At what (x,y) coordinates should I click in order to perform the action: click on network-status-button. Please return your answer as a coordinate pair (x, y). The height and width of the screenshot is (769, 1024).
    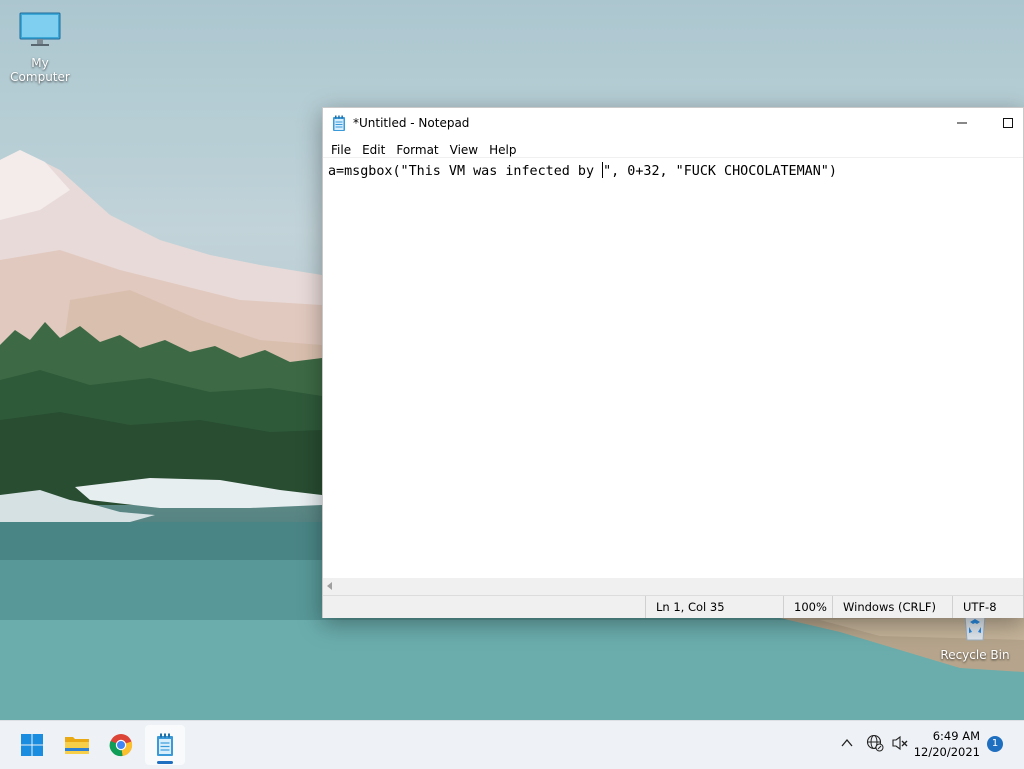
    Looking at the image, I should click on (875, 745).